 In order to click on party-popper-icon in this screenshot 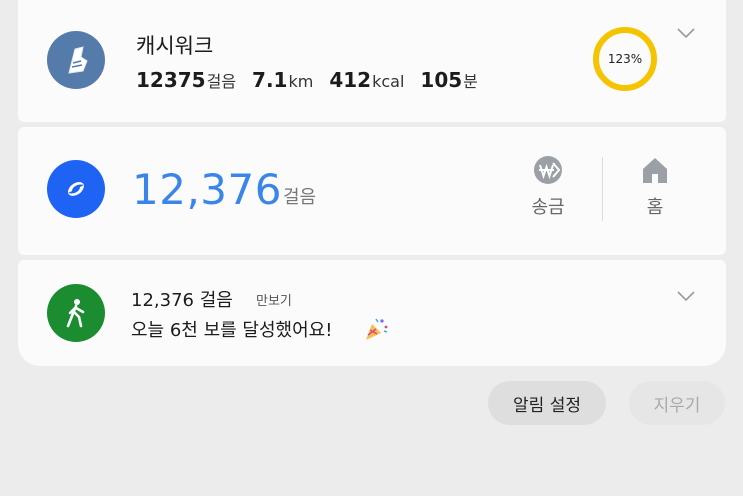, I will do `click(377, 329)`.